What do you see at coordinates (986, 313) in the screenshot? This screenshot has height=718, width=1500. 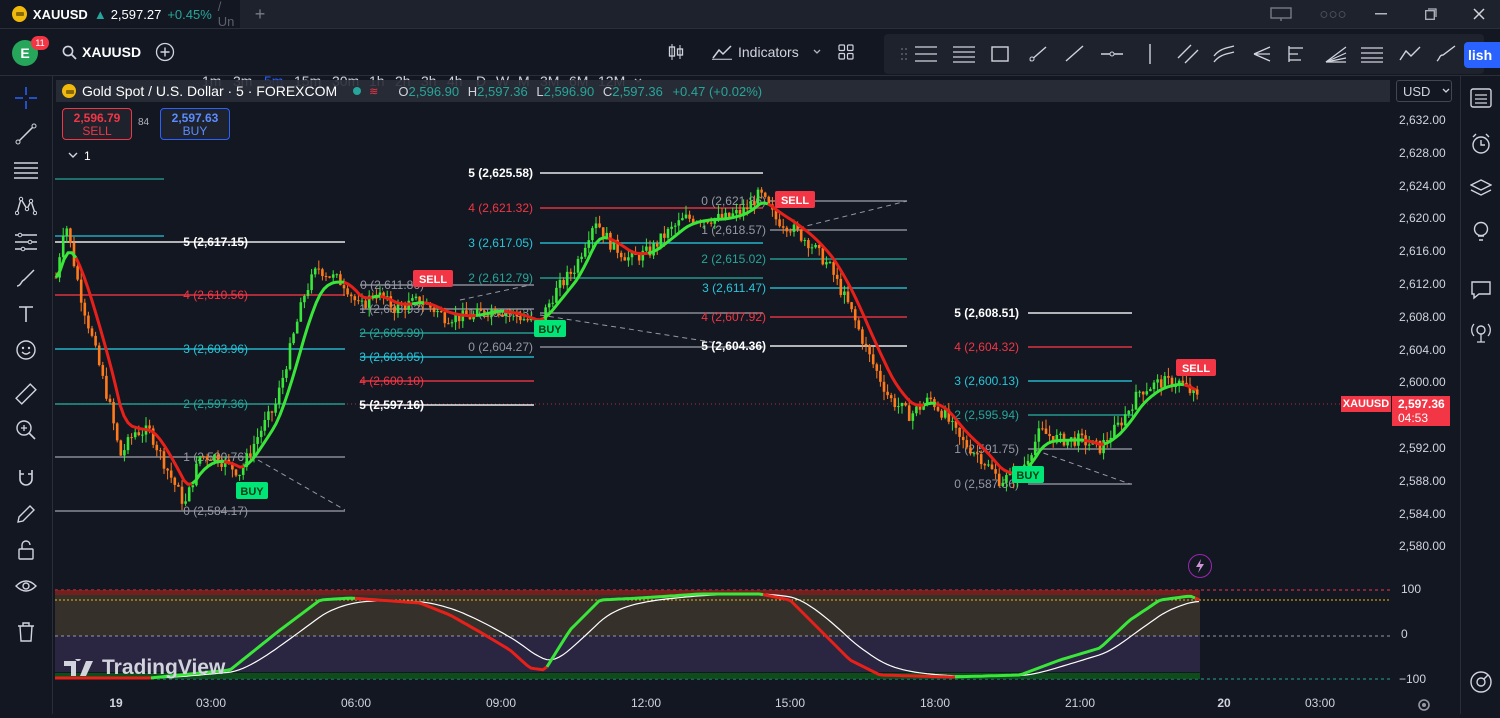 I see `fib-level-label: 5 (2,608.51)` at bounding box center [986, 313].